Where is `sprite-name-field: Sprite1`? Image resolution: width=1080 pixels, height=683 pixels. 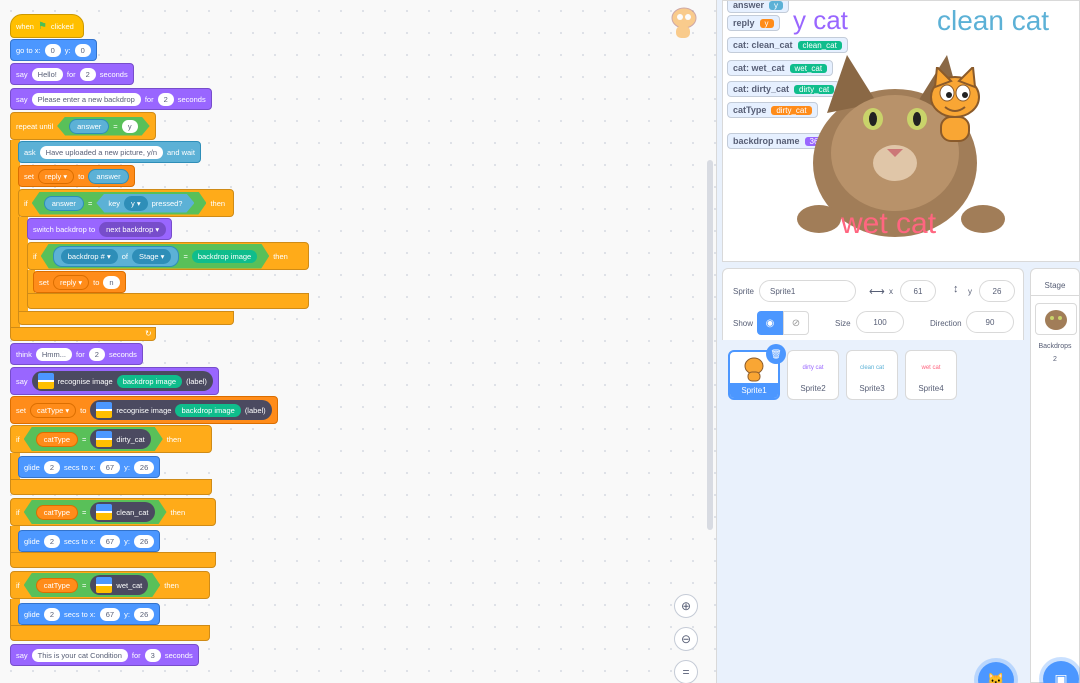 sprite-name-field: Sprite1 is located at coordinates (807, 291).